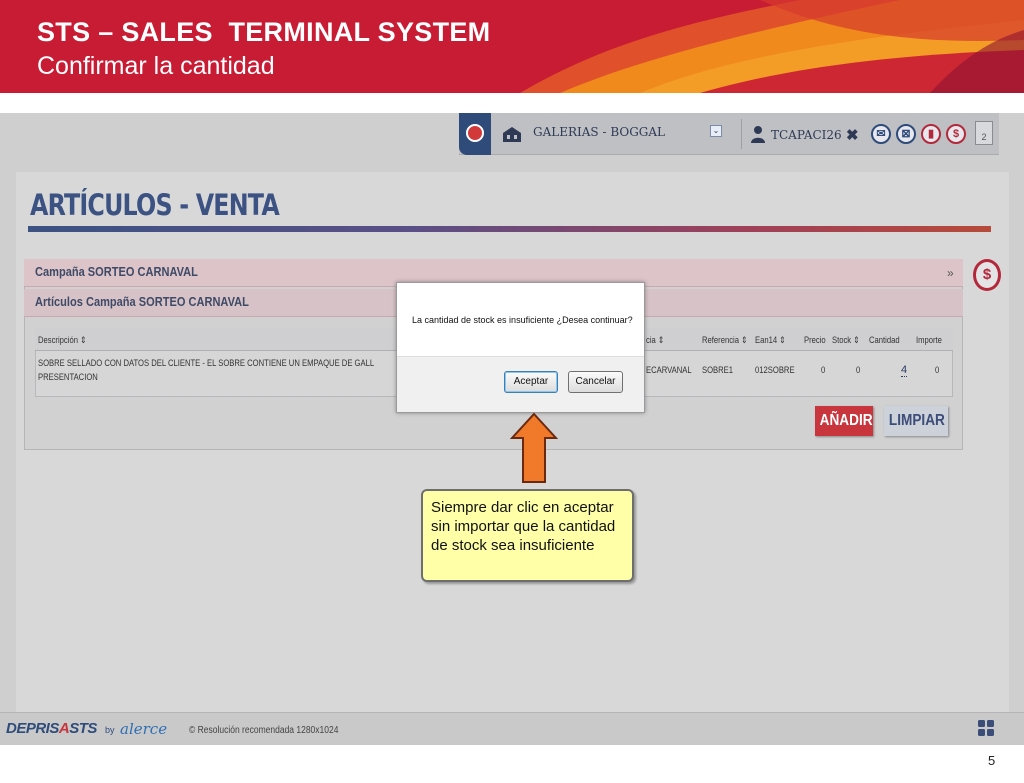 The width and height of the screenshot is (1024, 783). I want to click on cash-drawer-icon: ▮, so click(931, 134).